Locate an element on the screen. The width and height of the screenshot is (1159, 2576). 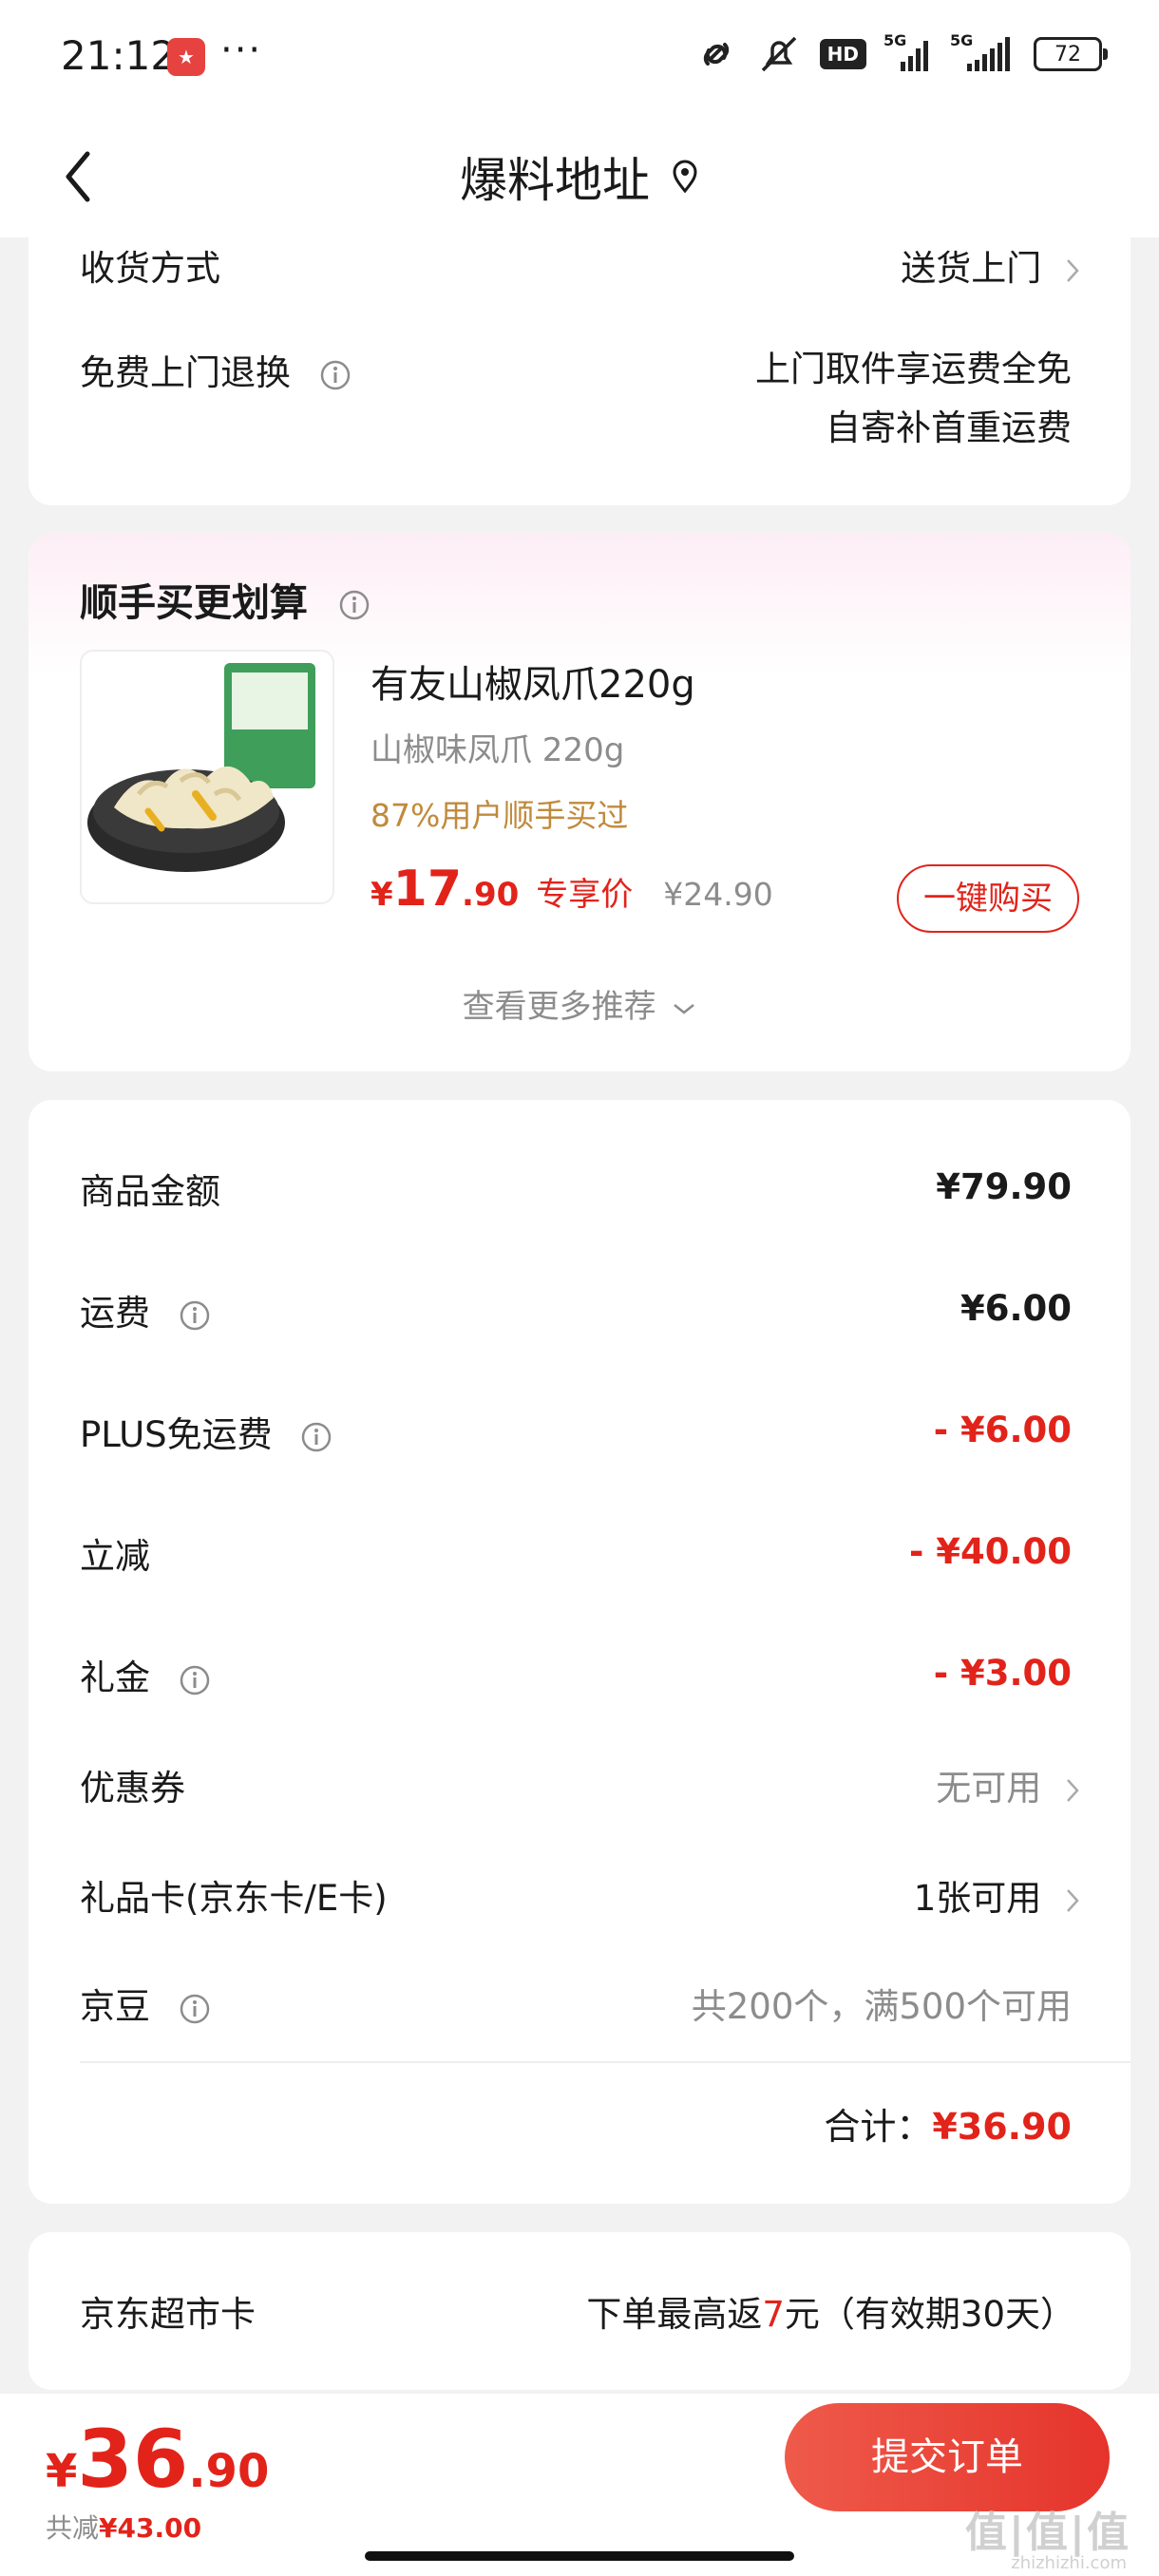
supermarket-value-num: 7 is located at coordinates (773, 2314).